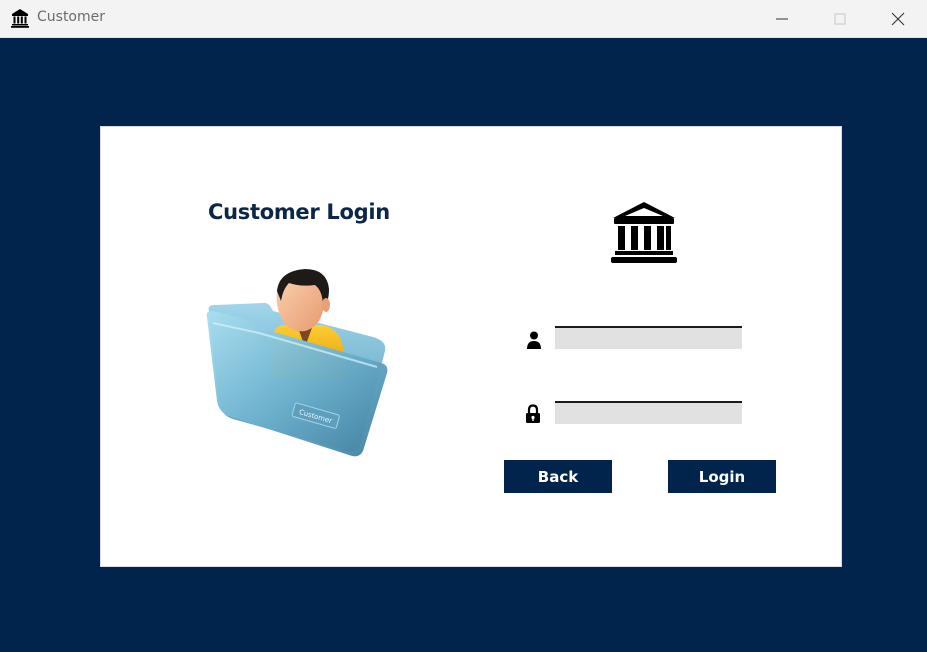 This screenshot has height=652, width=927. Describe the element at coordinates (297, 363) in the screenshot. I see `customer-folder-illustration: Customer` at that location.